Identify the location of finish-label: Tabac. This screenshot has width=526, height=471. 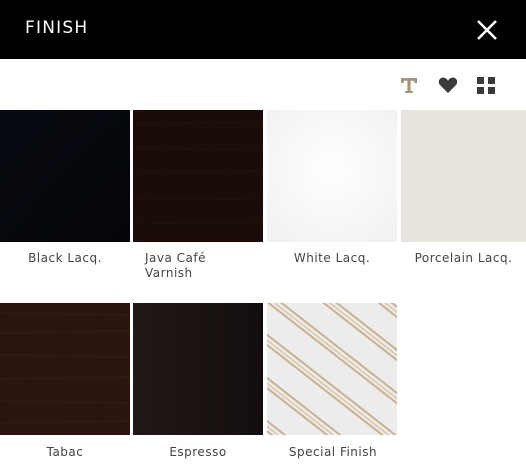
(65, 452).